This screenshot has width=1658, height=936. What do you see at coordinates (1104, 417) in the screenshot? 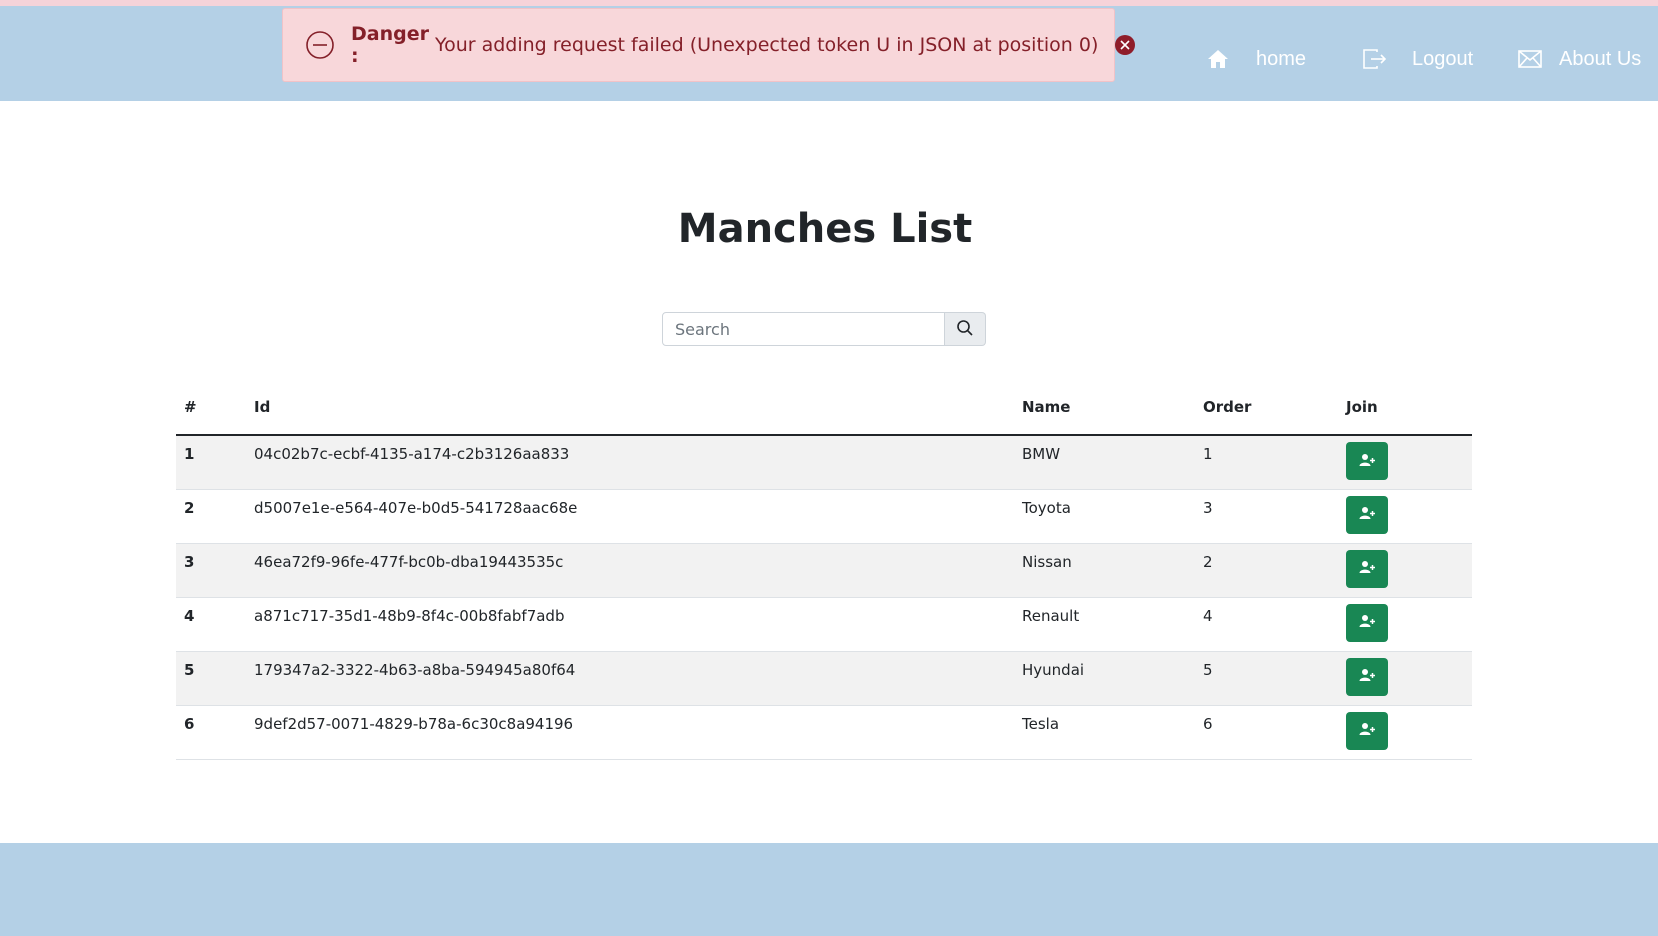
I see `header-name: Name` at bounding box center [1104, 417].